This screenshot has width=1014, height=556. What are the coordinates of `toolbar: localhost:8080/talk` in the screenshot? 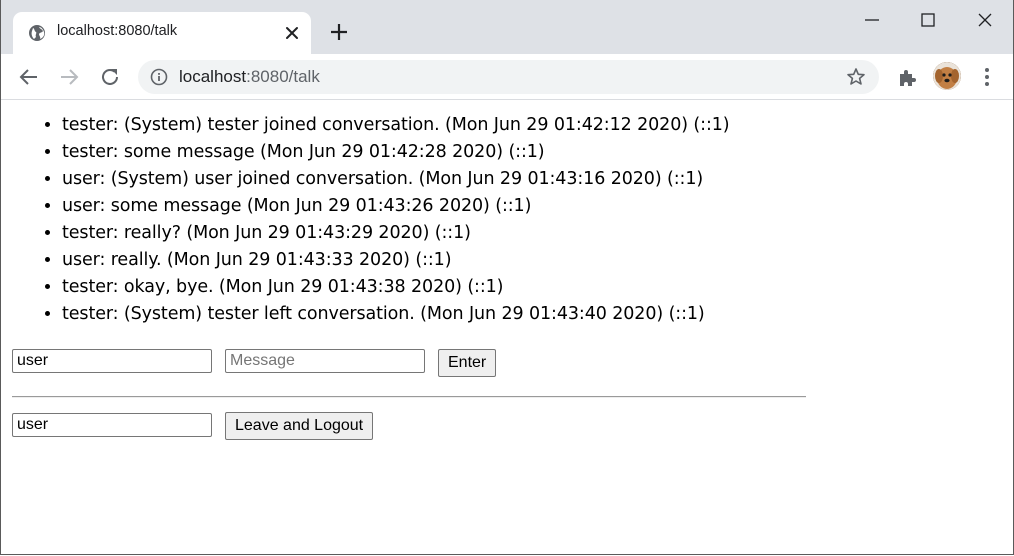 It's located at (507, 77).